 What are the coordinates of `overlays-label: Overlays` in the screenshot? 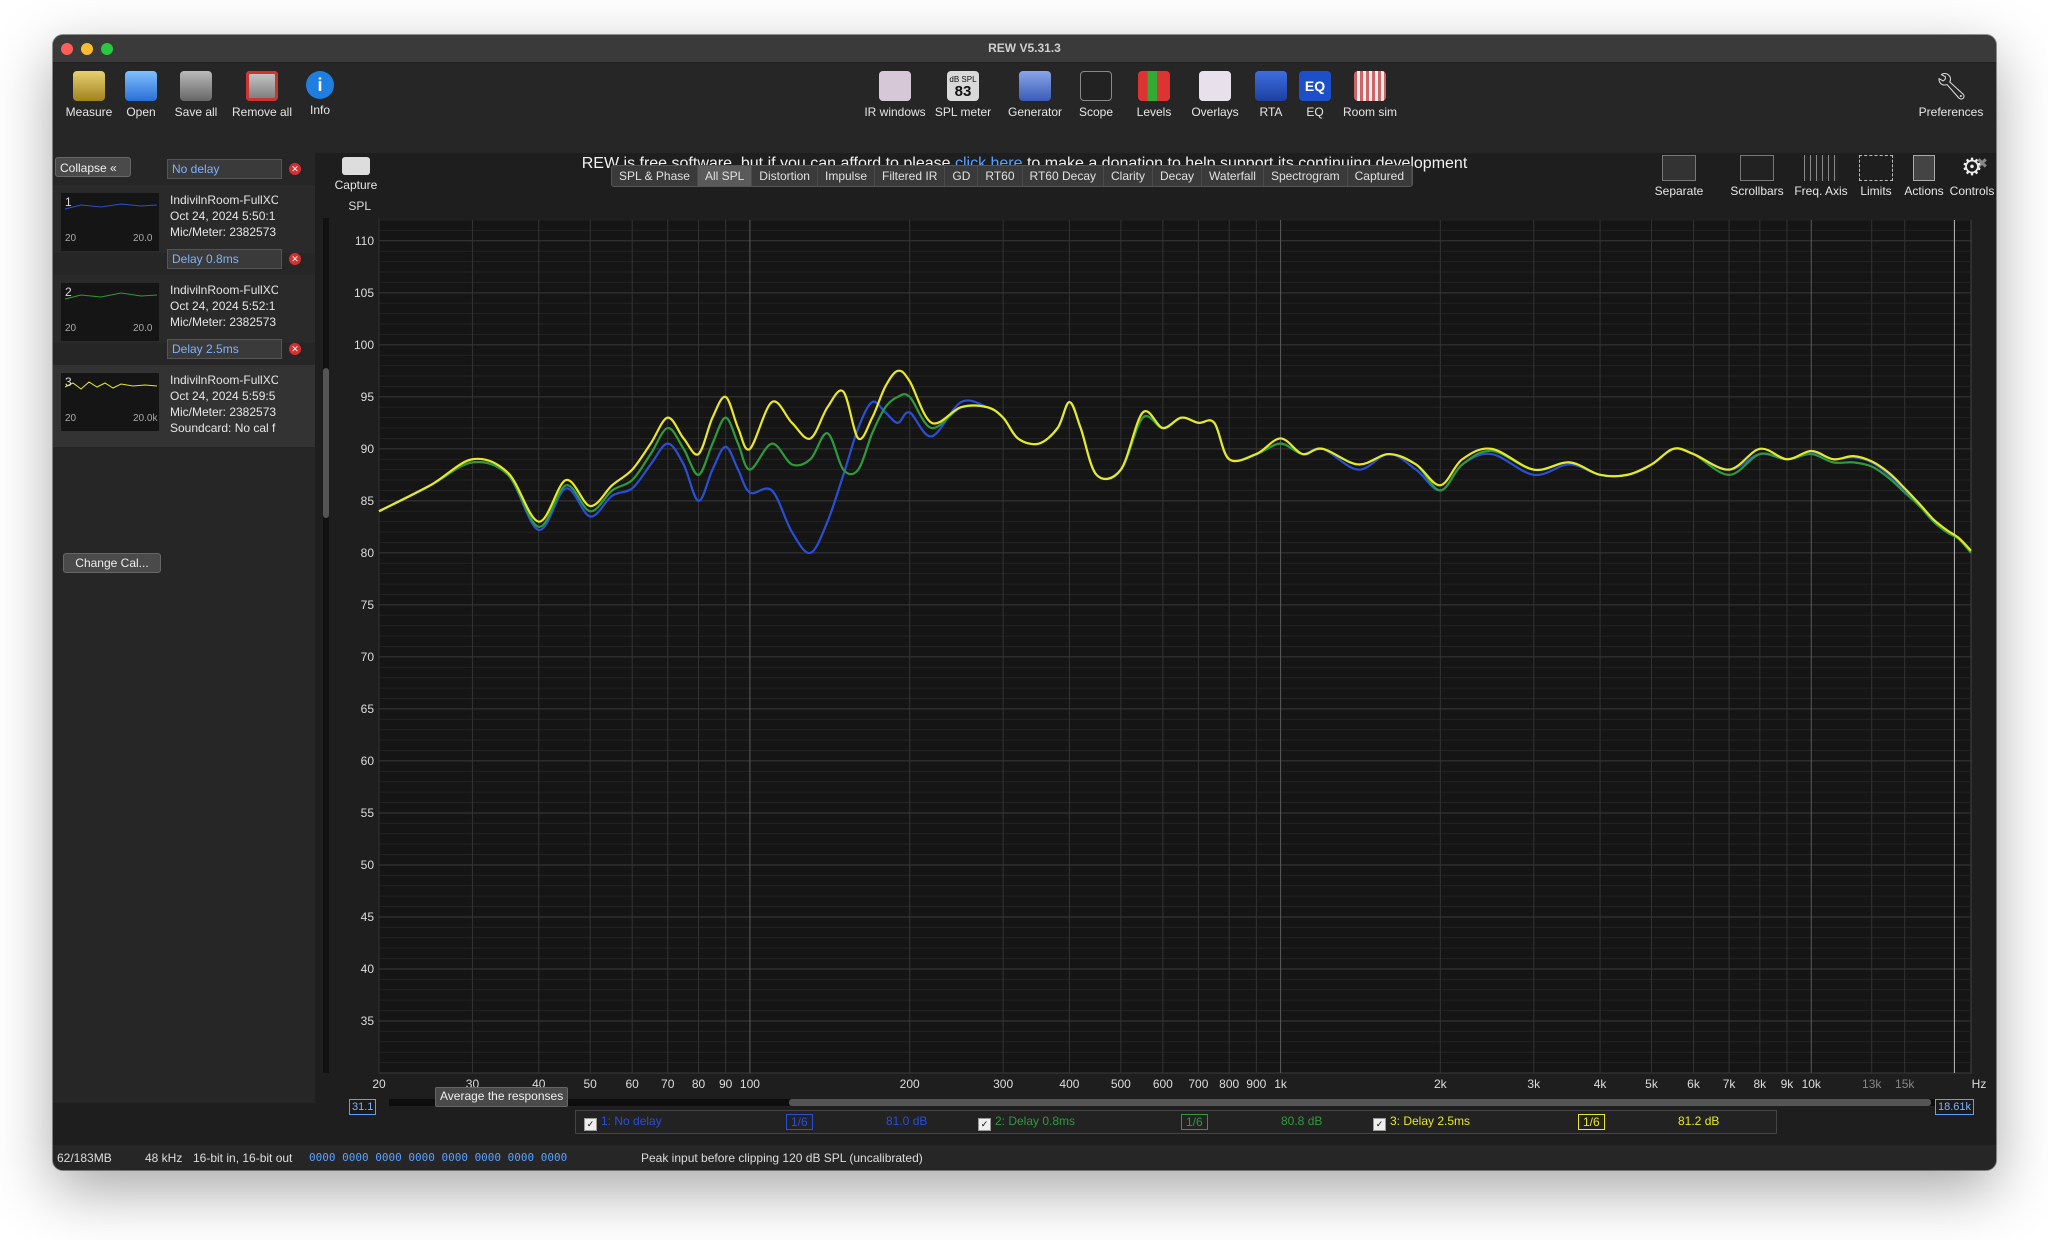 It's located at (1215, 112).